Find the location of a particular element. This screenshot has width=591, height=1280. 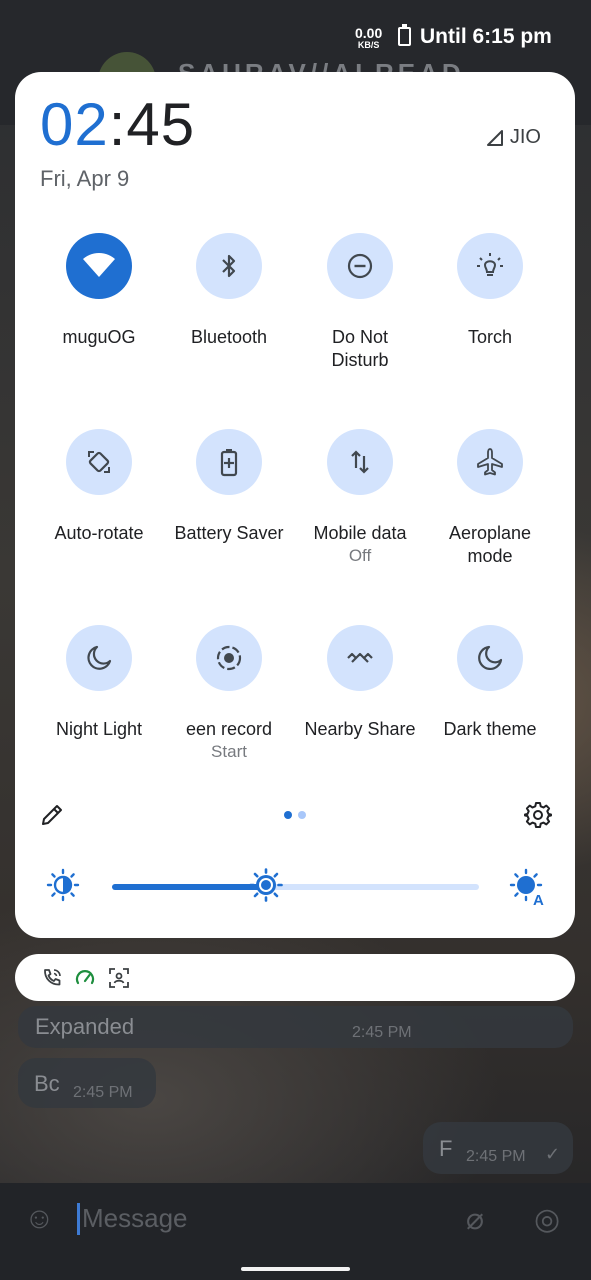

battery-estimate: Until 6:15 pm is located at coordinates (486, 36).